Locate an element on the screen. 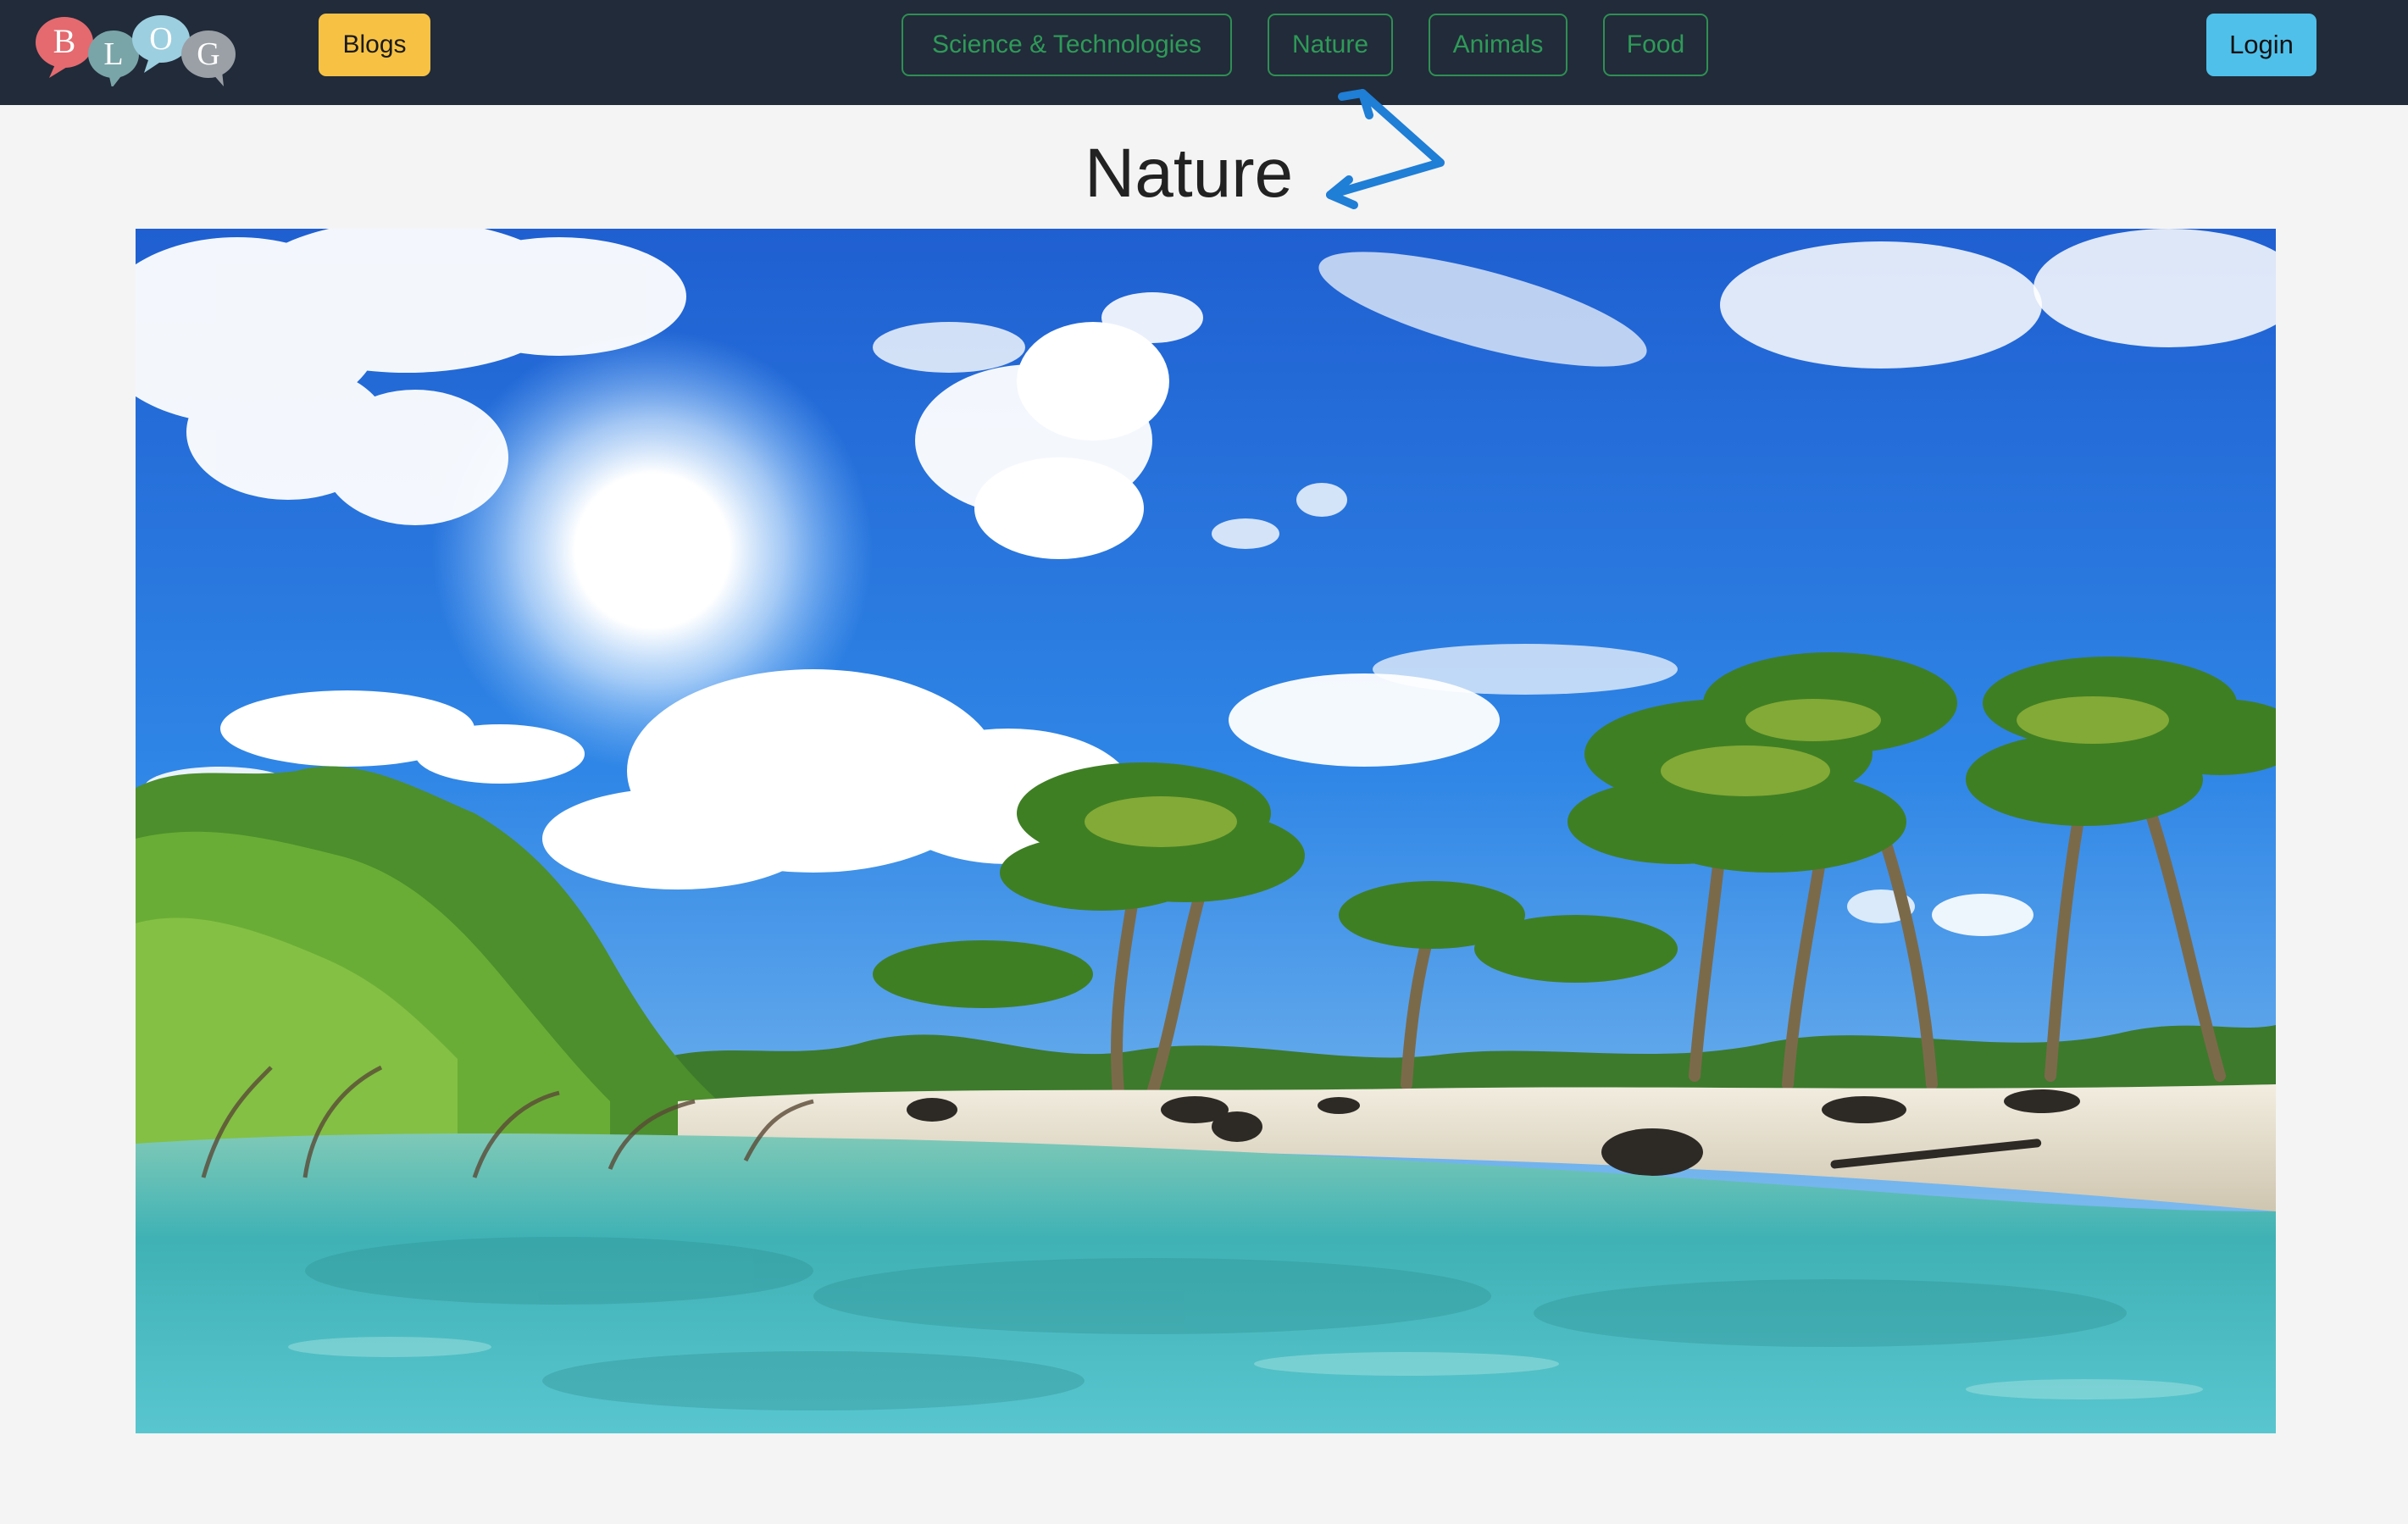 This screenshot has width=2408, height=1524. logo-bubble-b: B is located at coordinates (64, 48).